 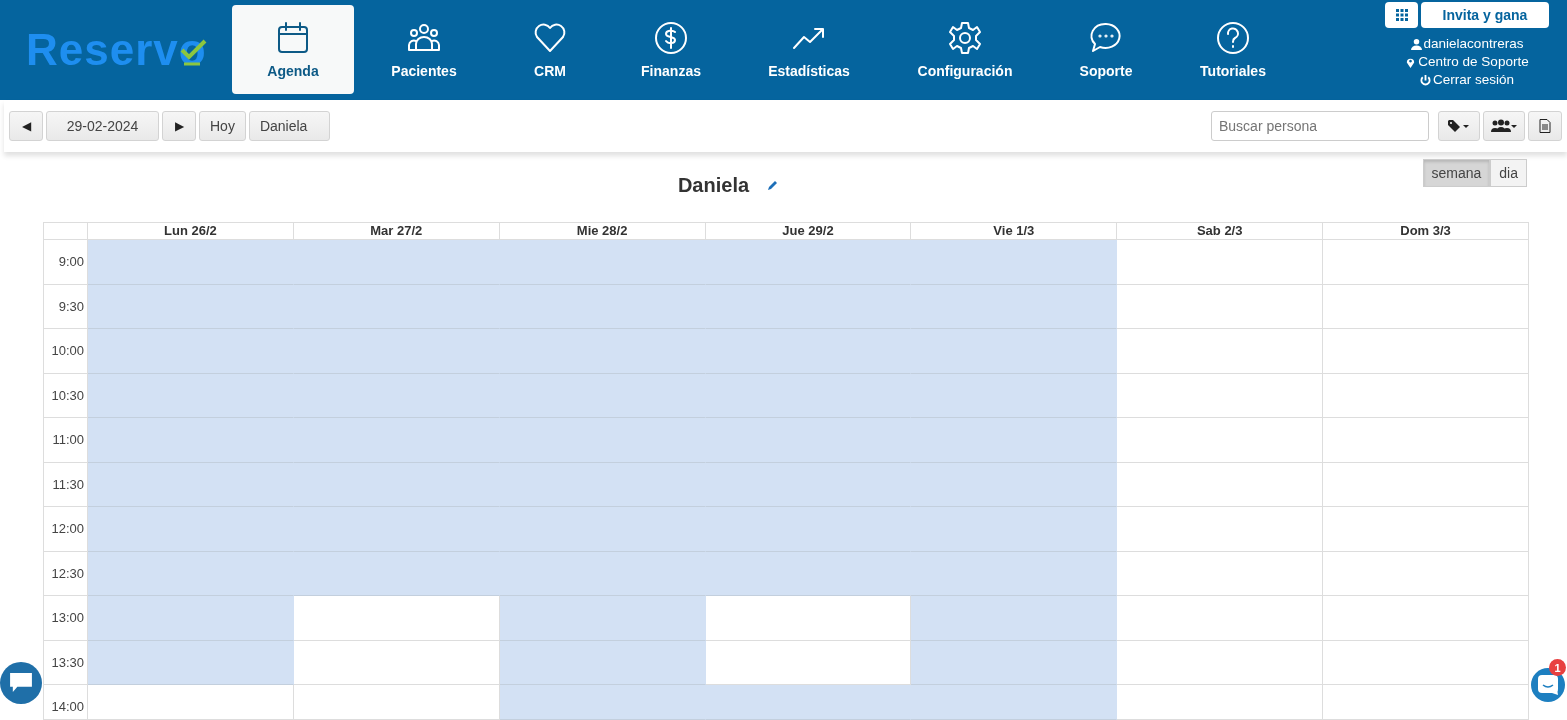 I want to click on nav-tab: Pacientes, so click(x=424, y=49).